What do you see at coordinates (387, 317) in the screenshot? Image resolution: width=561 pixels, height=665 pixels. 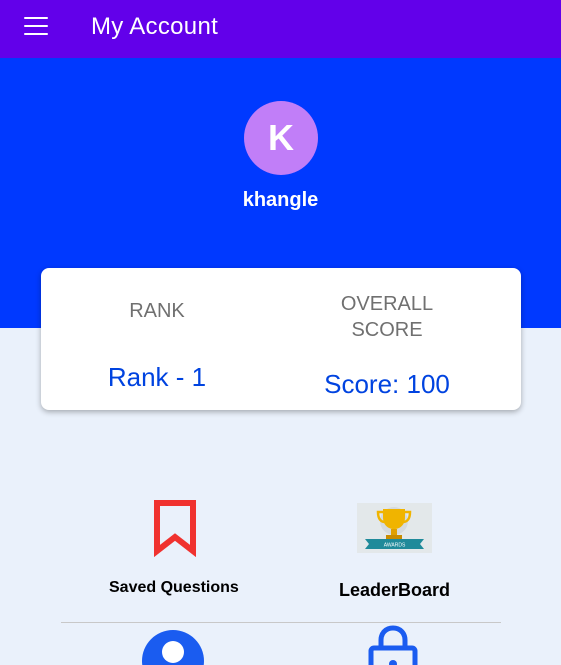 I see `overall-score-label: OVERALL SCORE` at bounding box center [387, 317].